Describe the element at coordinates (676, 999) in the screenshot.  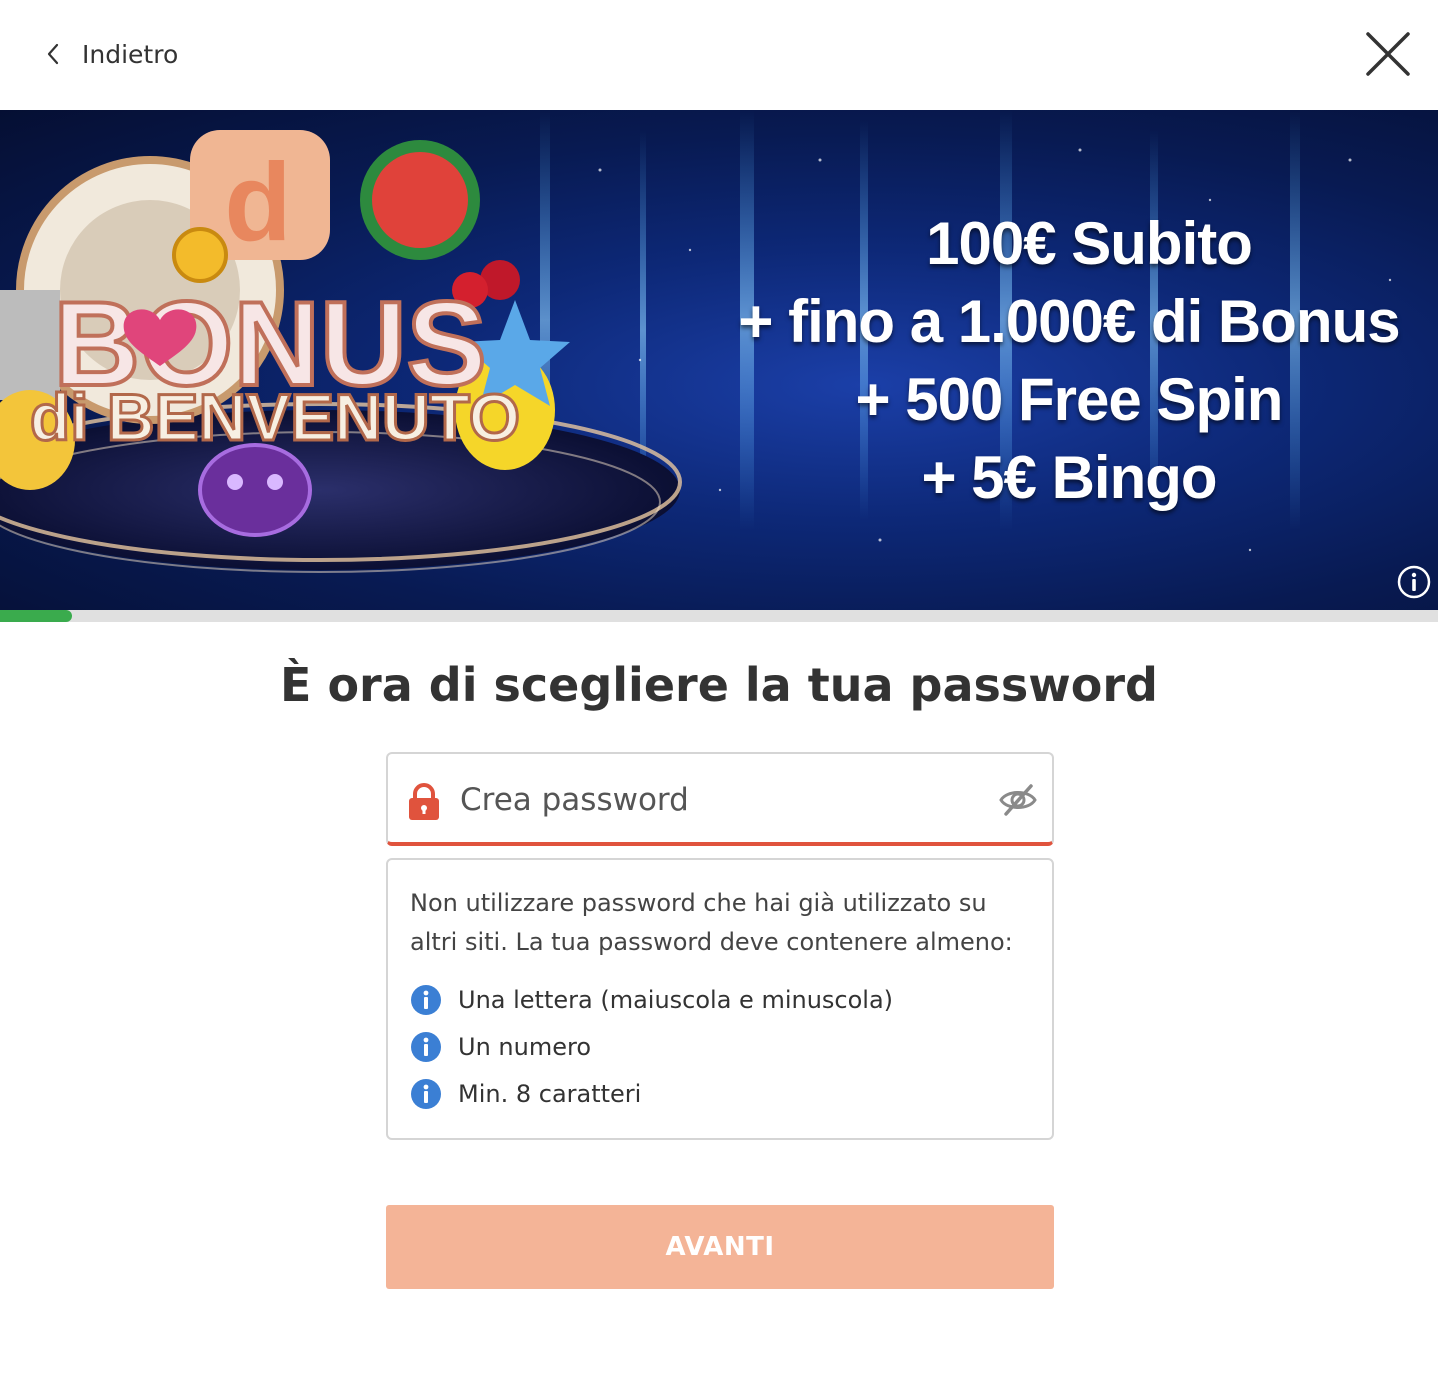
I see `rule-label: Una lettera (maiuscola e minuscola)` at that location.